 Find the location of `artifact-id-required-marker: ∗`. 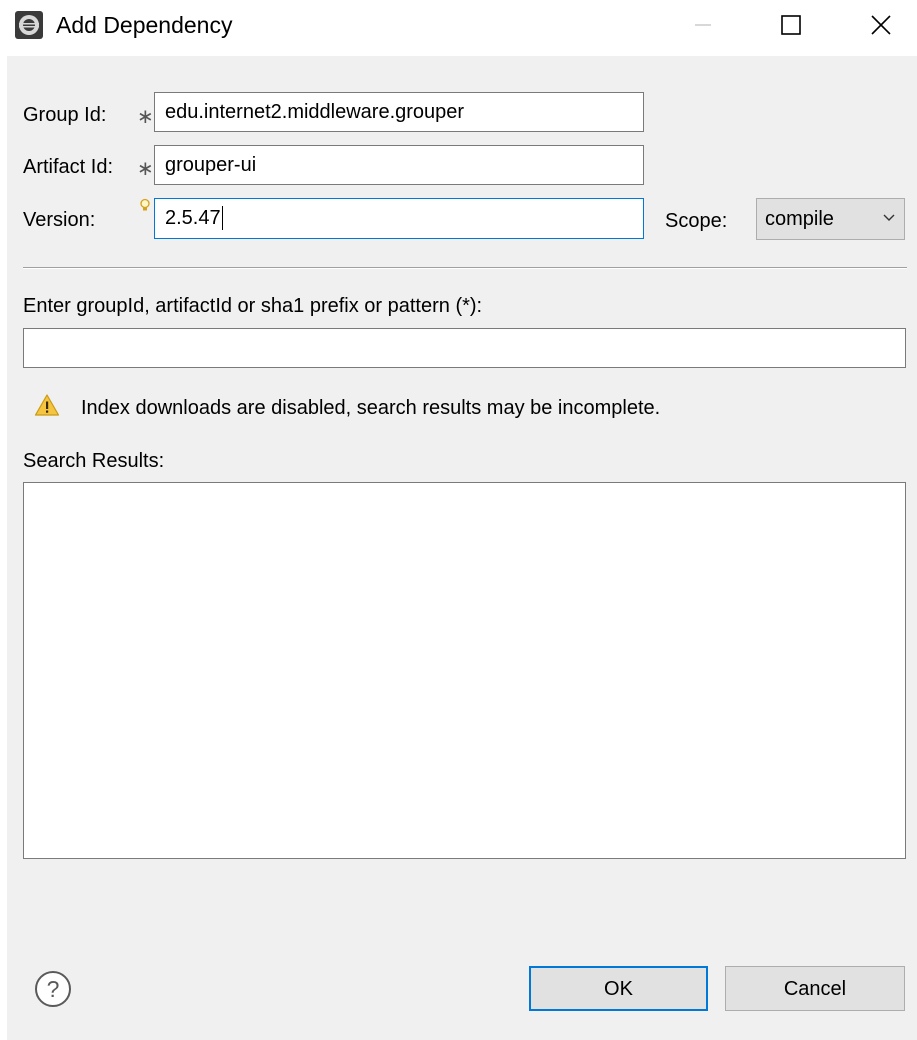

artifact-id-required-marker: ∗ is located at coordinates (145, 169).